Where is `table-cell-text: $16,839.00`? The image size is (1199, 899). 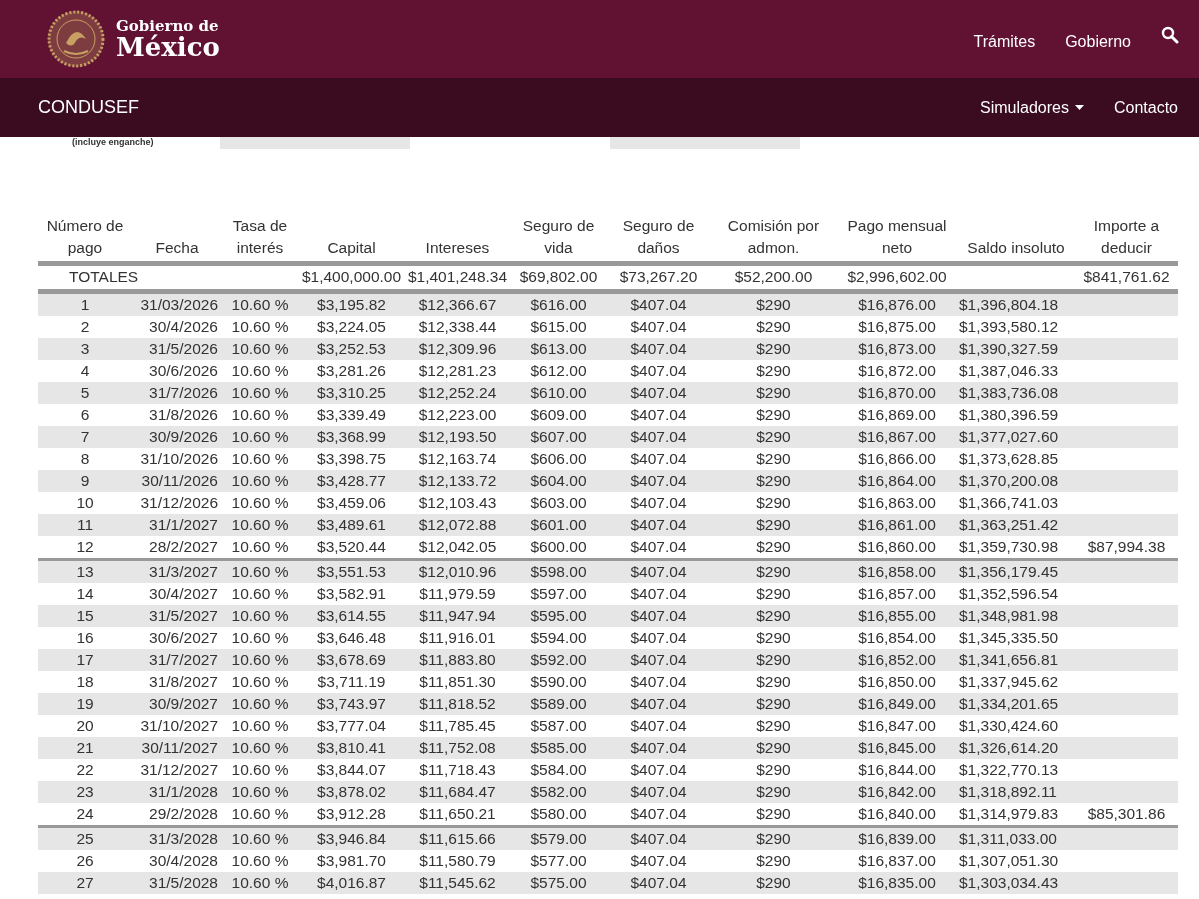 table-cell-text: $16,839.00 is located at coordinates (897, 839).